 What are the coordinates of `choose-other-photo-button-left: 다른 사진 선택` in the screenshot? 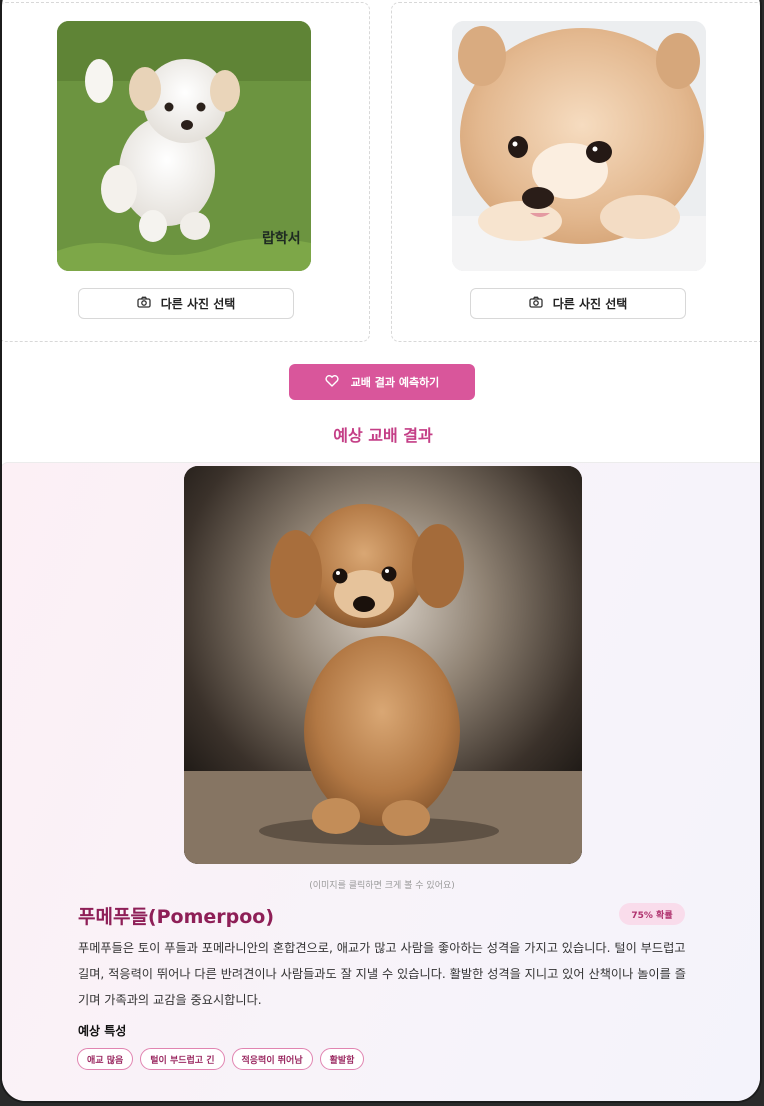 It's located at (186, 303).